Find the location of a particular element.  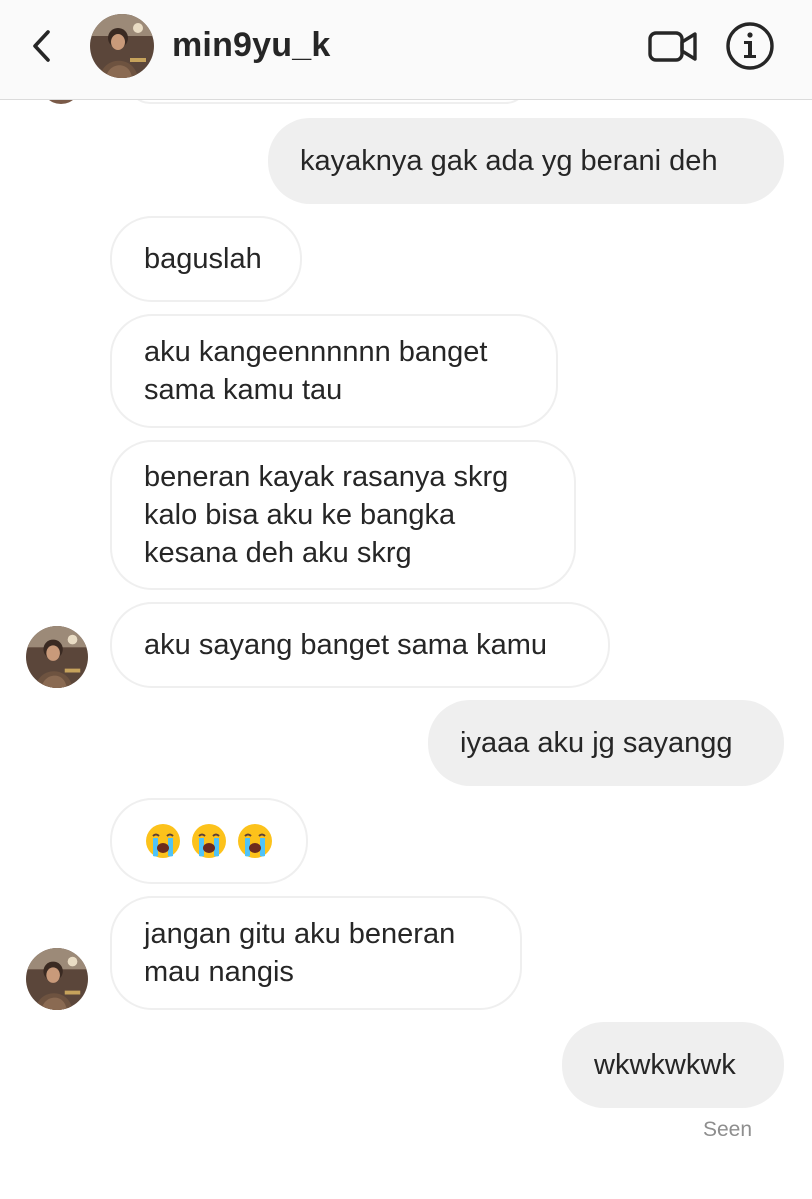

message-bubble-outgoing: wkwkwkwk is located at coordinates (673, 1065).